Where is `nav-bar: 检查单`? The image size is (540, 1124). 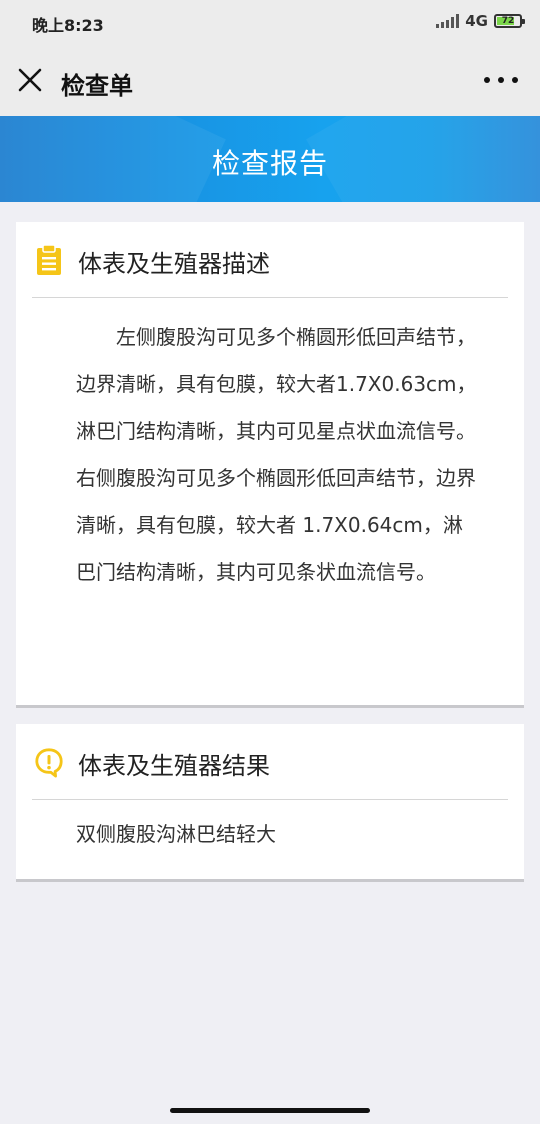
nav-bar: 检查单 is located at coordinates (270, 80).